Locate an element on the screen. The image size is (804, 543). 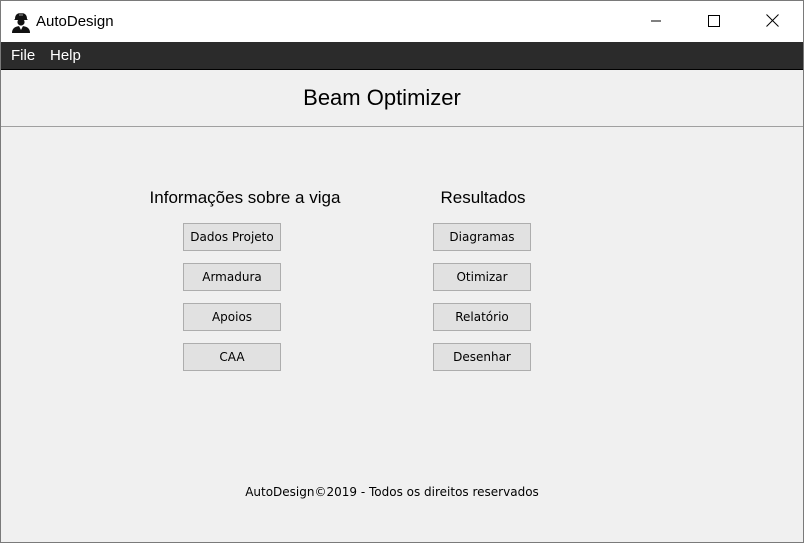
window-title: AutoDesign is located at coordinates (75, 21).